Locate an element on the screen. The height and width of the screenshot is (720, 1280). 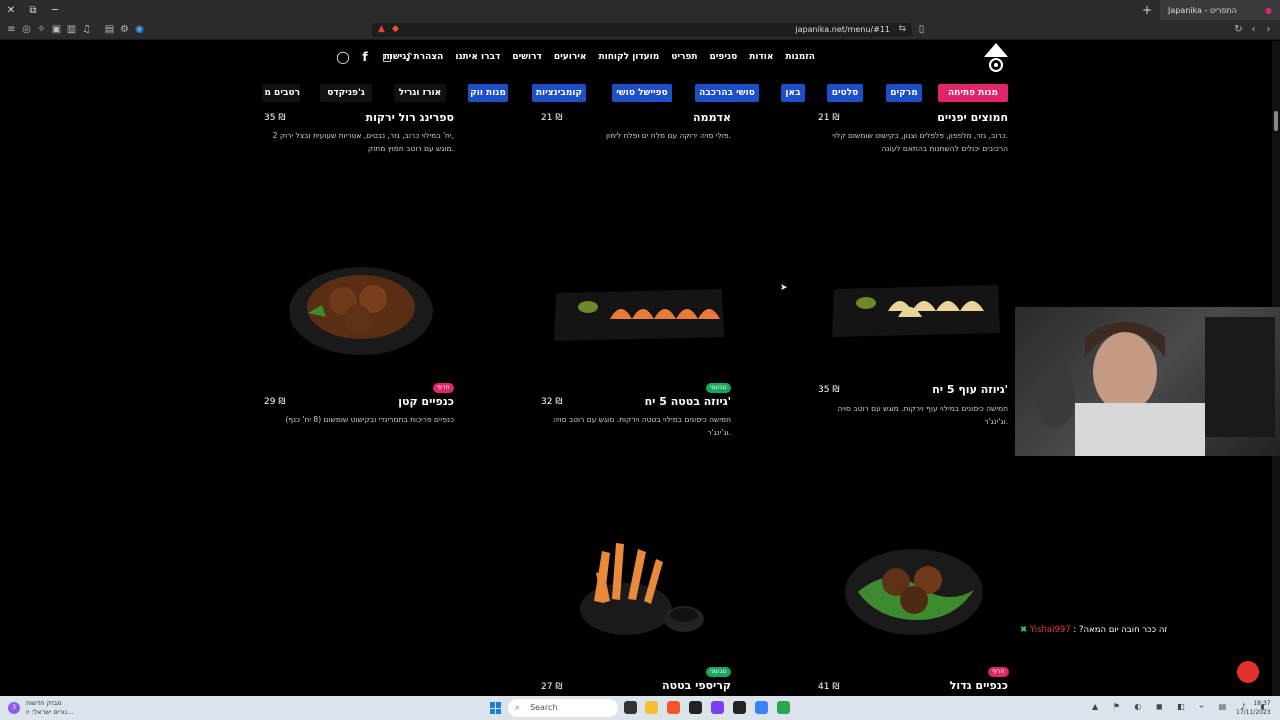
facebook-icon: f is located at coordinates (365, 57).